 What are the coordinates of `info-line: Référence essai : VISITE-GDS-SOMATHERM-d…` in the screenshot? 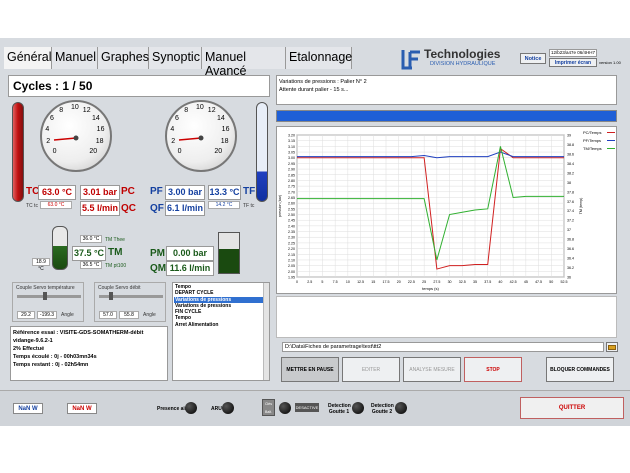 It's located at (78, 333).